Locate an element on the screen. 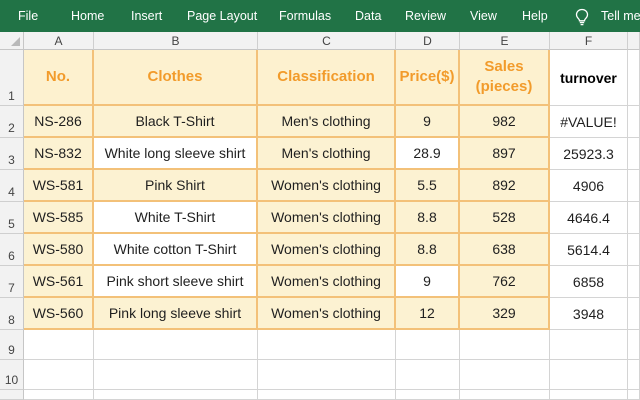  table-cell: Black T-Shirt is located at coordinates (176, 122).